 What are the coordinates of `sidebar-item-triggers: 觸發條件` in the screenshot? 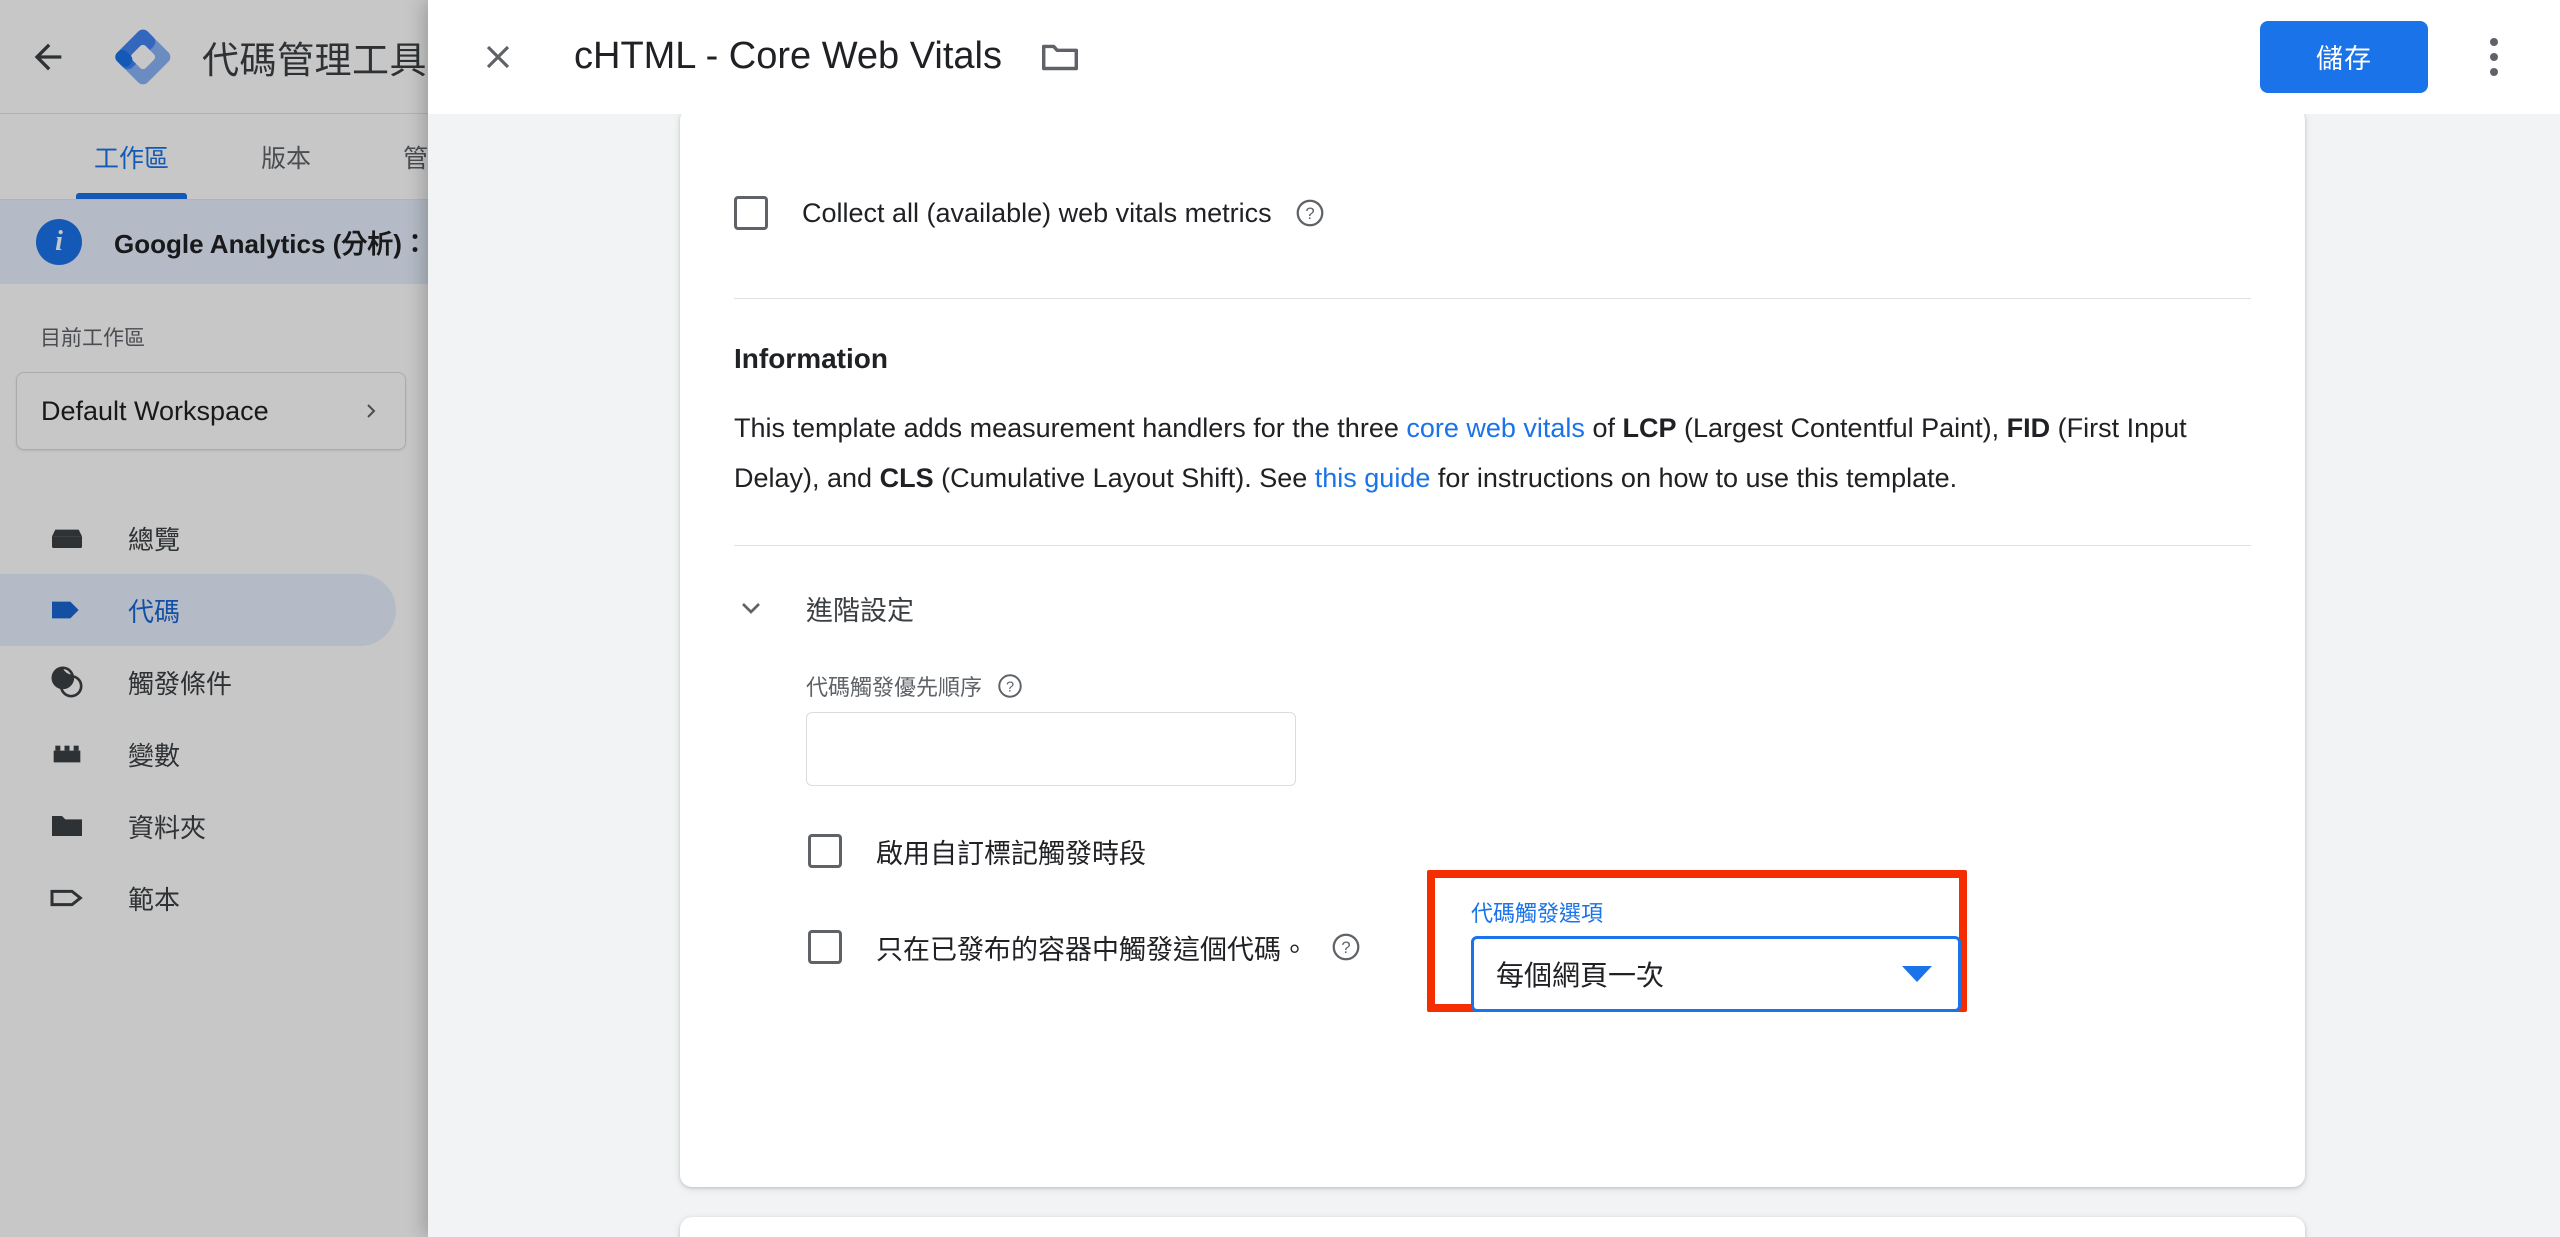 It's located at (198, 682).